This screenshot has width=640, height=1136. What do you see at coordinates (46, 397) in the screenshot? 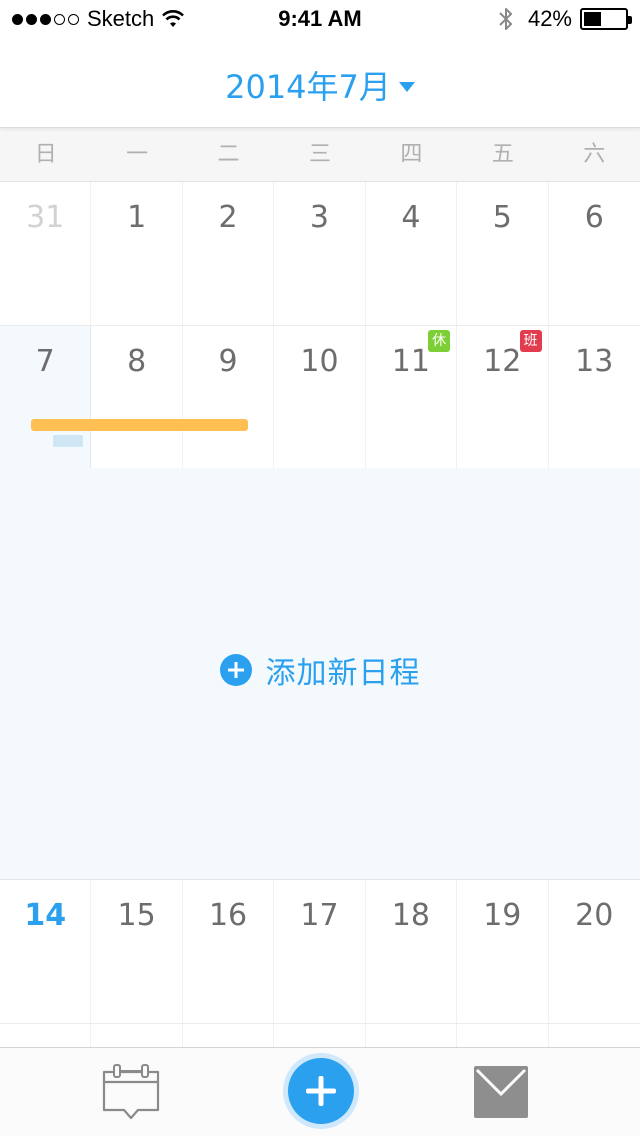
I see `day-cell-selected: 7` at bounding box center [46, 397].